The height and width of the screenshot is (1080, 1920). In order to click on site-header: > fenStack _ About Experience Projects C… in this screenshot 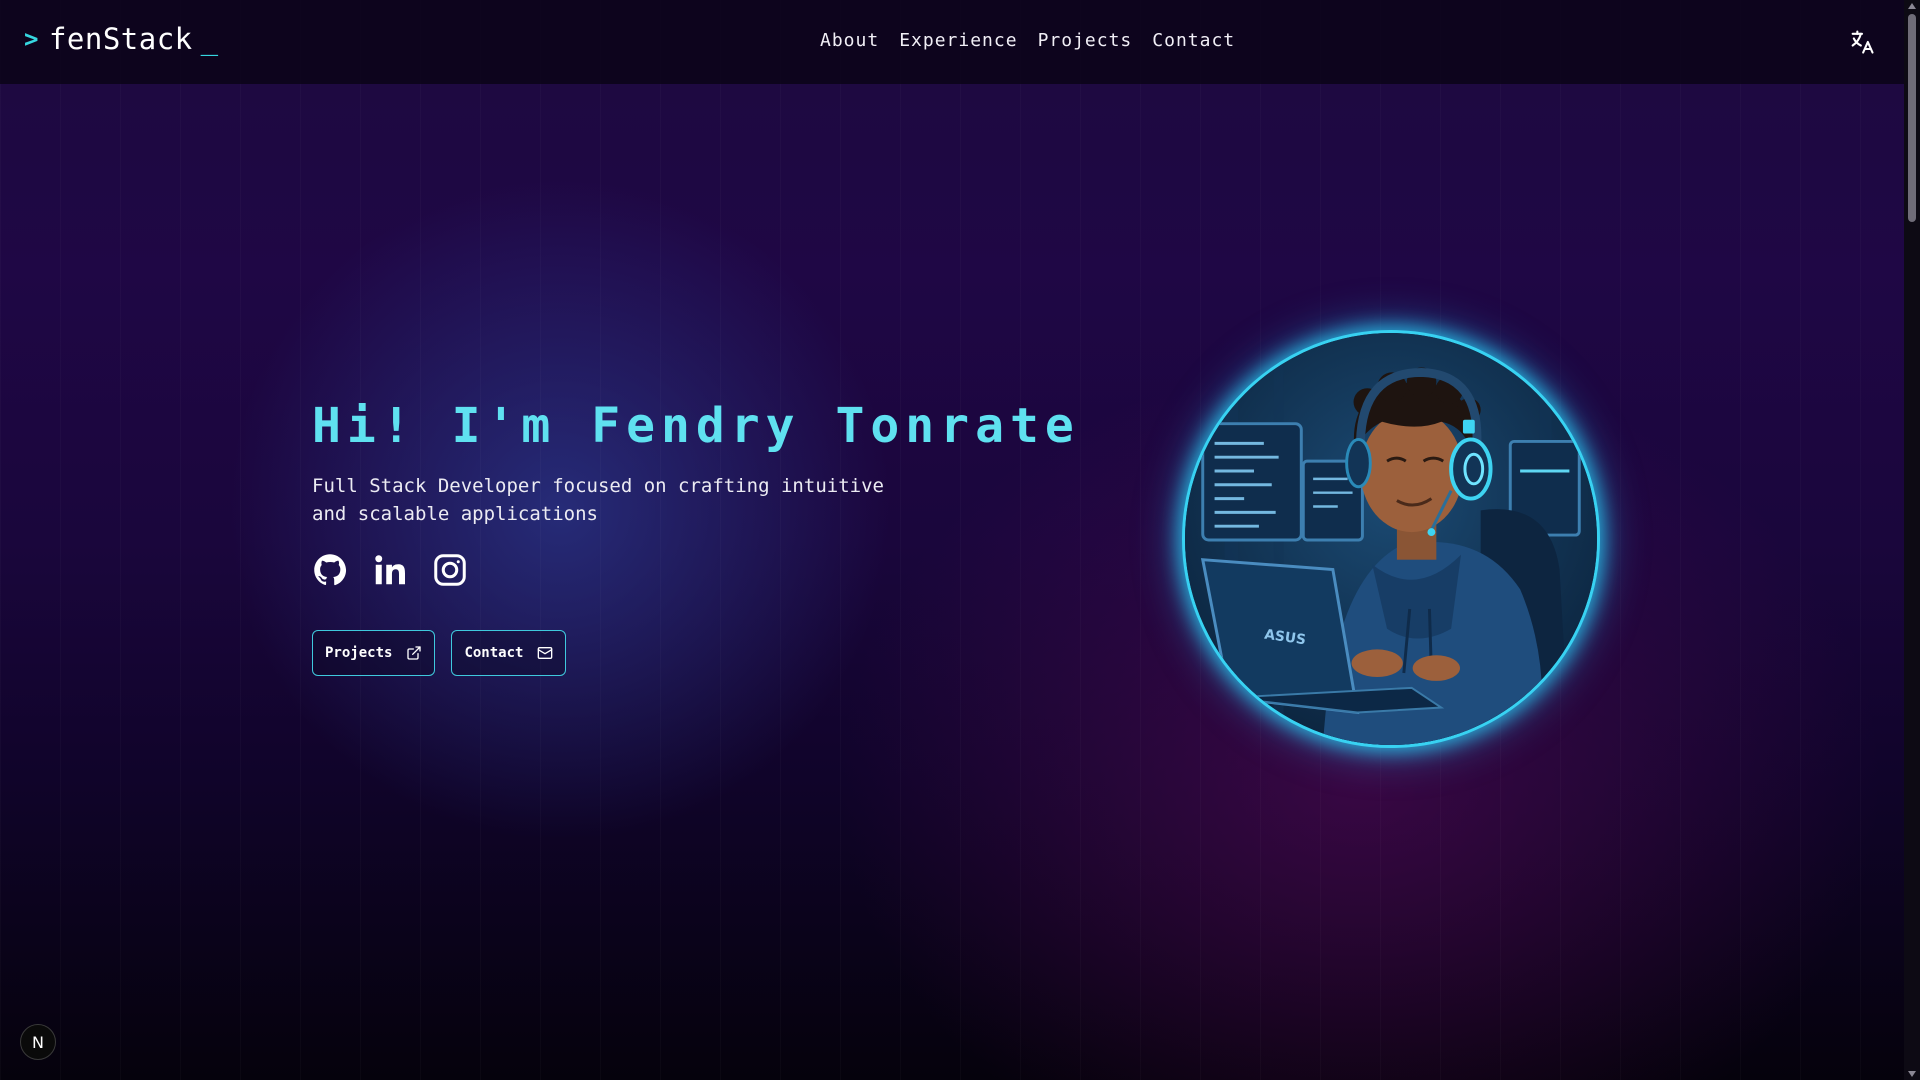, I will do `click(952, 42)`.